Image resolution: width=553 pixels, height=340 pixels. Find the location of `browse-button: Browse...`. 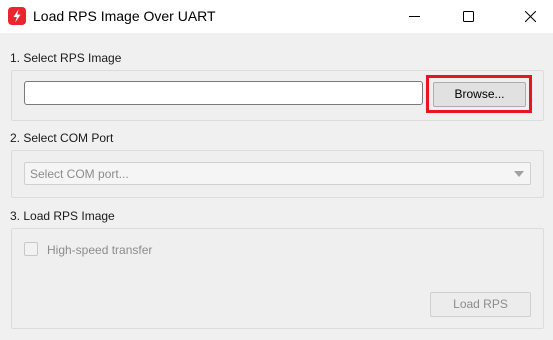

browse-button: Browse... is located at coordinates (479, 94).